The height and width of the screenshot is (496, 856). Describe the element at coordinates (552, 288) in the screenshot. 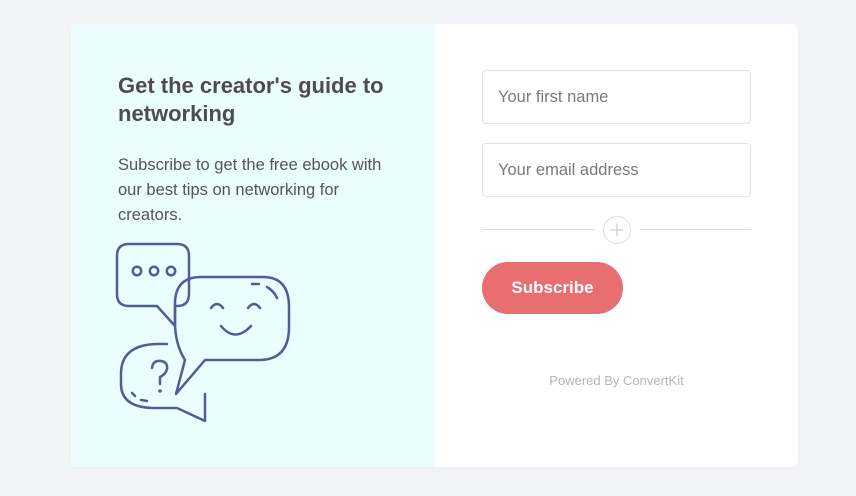

I see `subscribe-button: Subscribe` at that location.